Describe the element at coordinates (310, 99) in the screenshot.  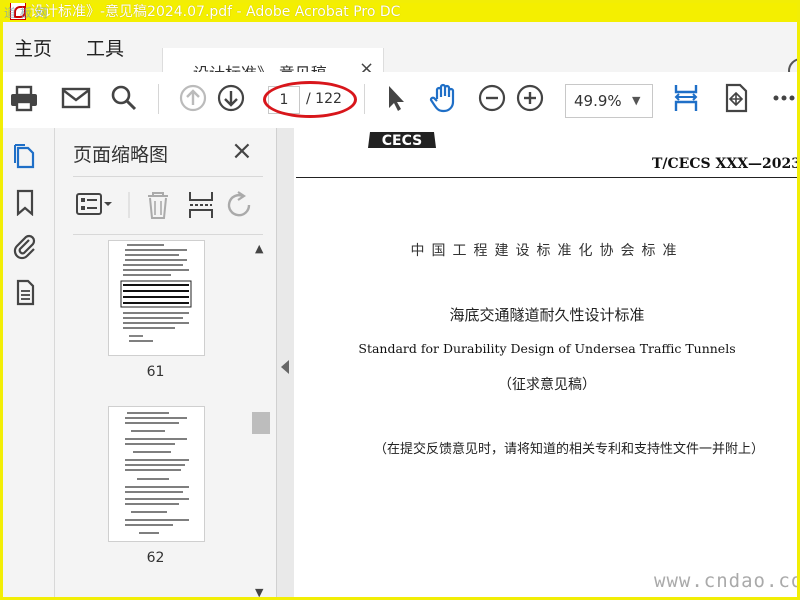
I see `annotation-red-oval` at that location.